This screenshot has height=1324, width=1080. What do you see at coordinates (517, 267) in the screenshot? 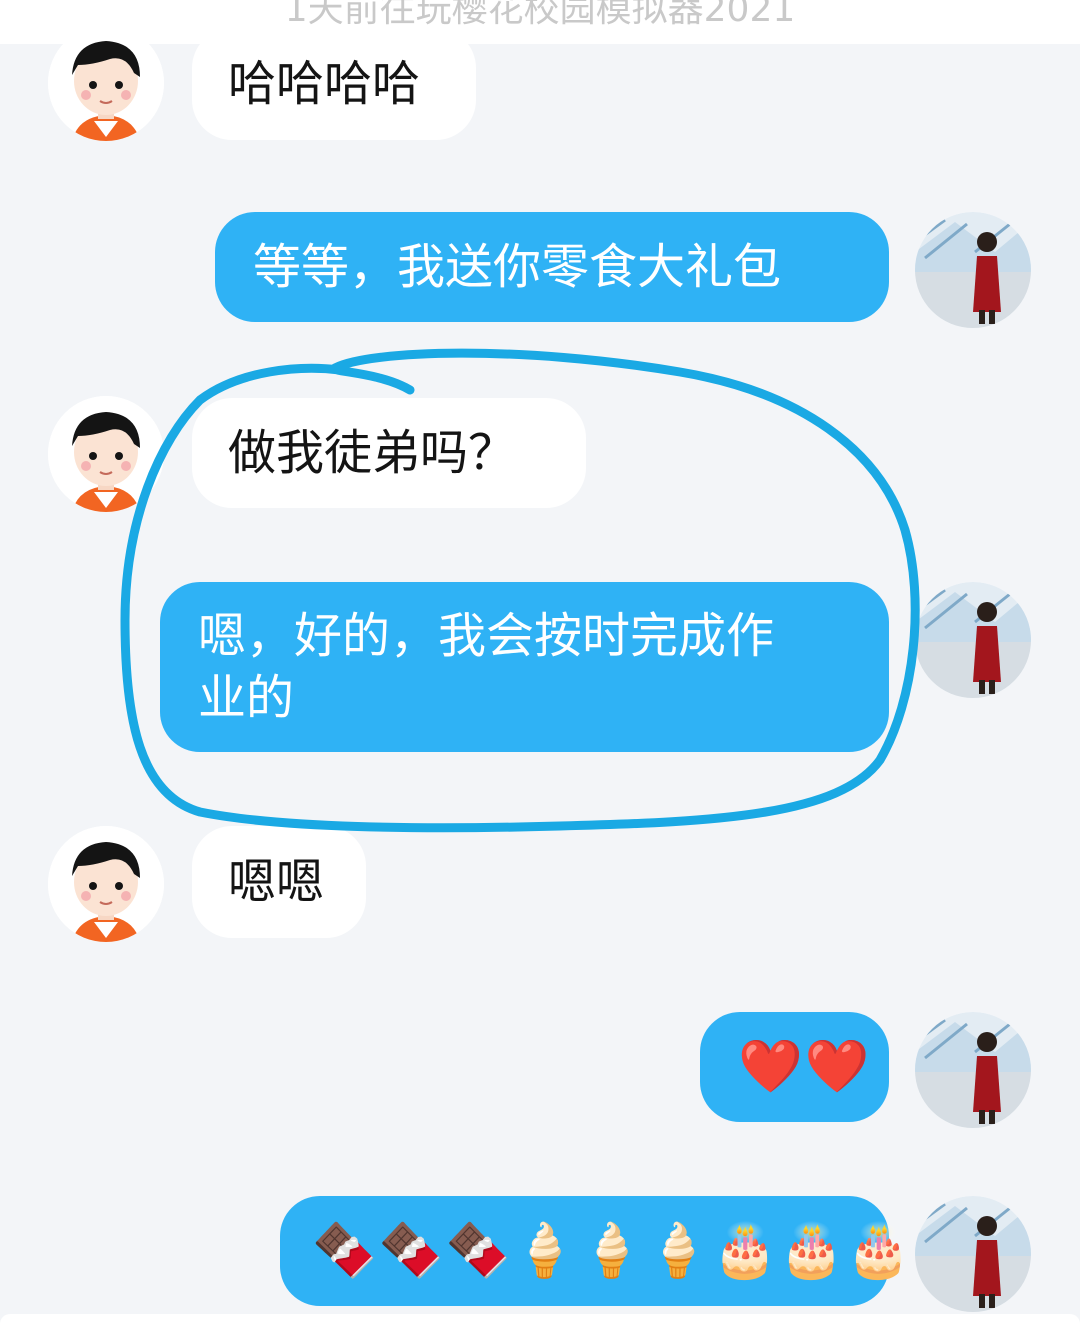
I see `message-text: 等等，我送你零食大礼包` at bounding box center [517, 267].